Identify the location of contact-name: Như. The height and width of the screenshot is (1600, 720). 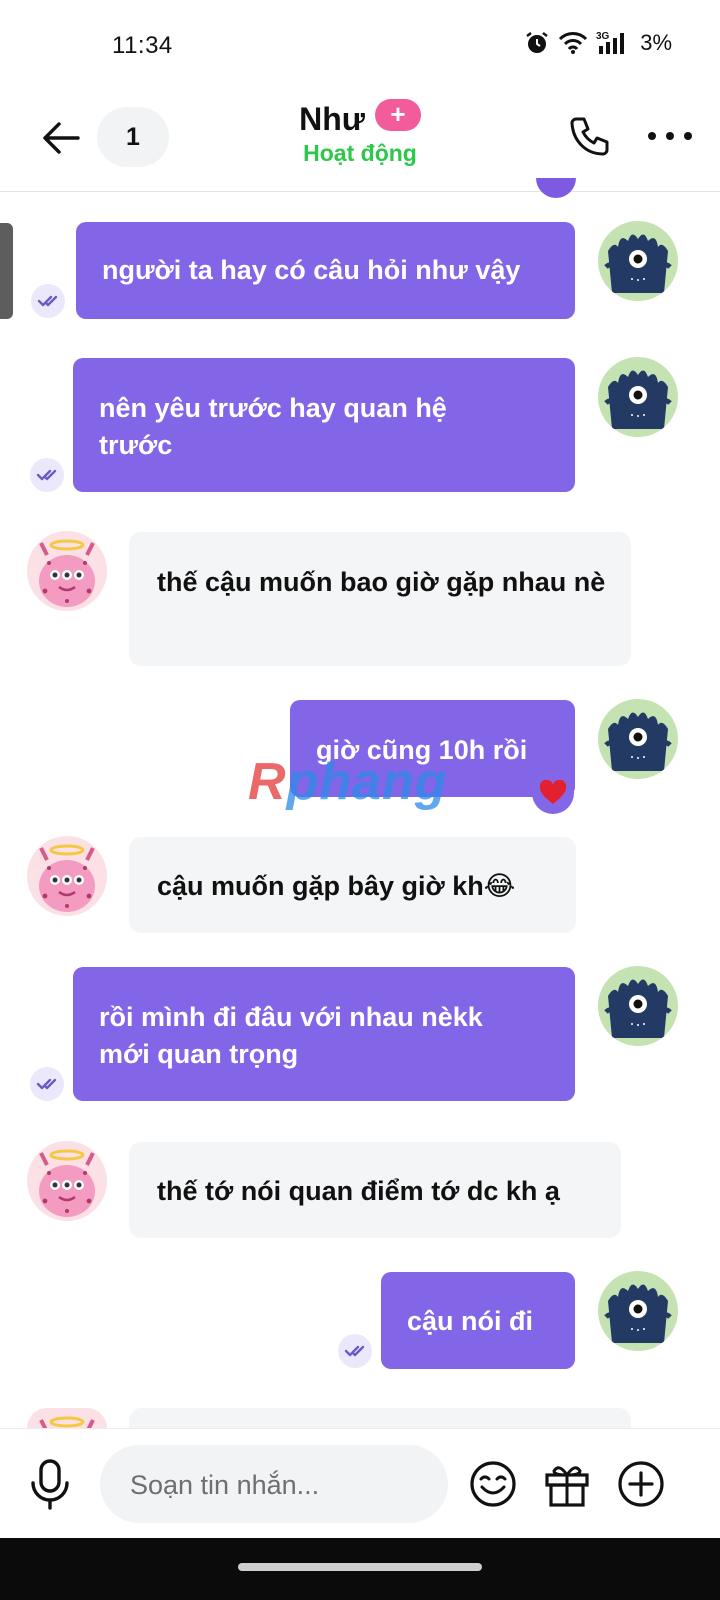
(332, 119).